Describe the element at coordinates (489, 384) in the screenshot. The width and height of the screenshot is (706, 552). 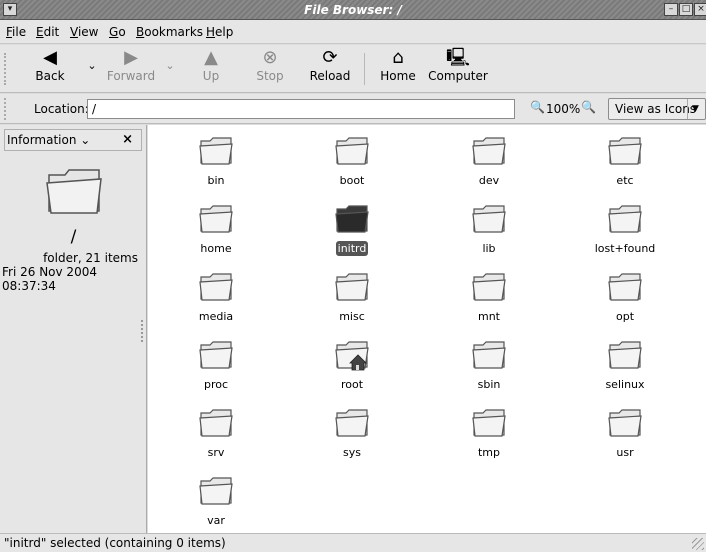
I see `folder-label: sbin` at that location.